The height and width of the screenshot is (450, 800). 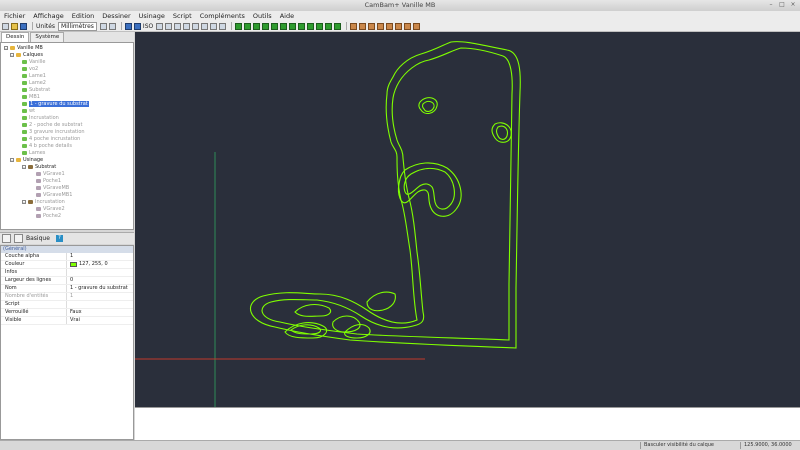 What do you see at coordinates (14, 26) in the screenshot?
I see `open-folder-icon` at bounding box center [14, 26].